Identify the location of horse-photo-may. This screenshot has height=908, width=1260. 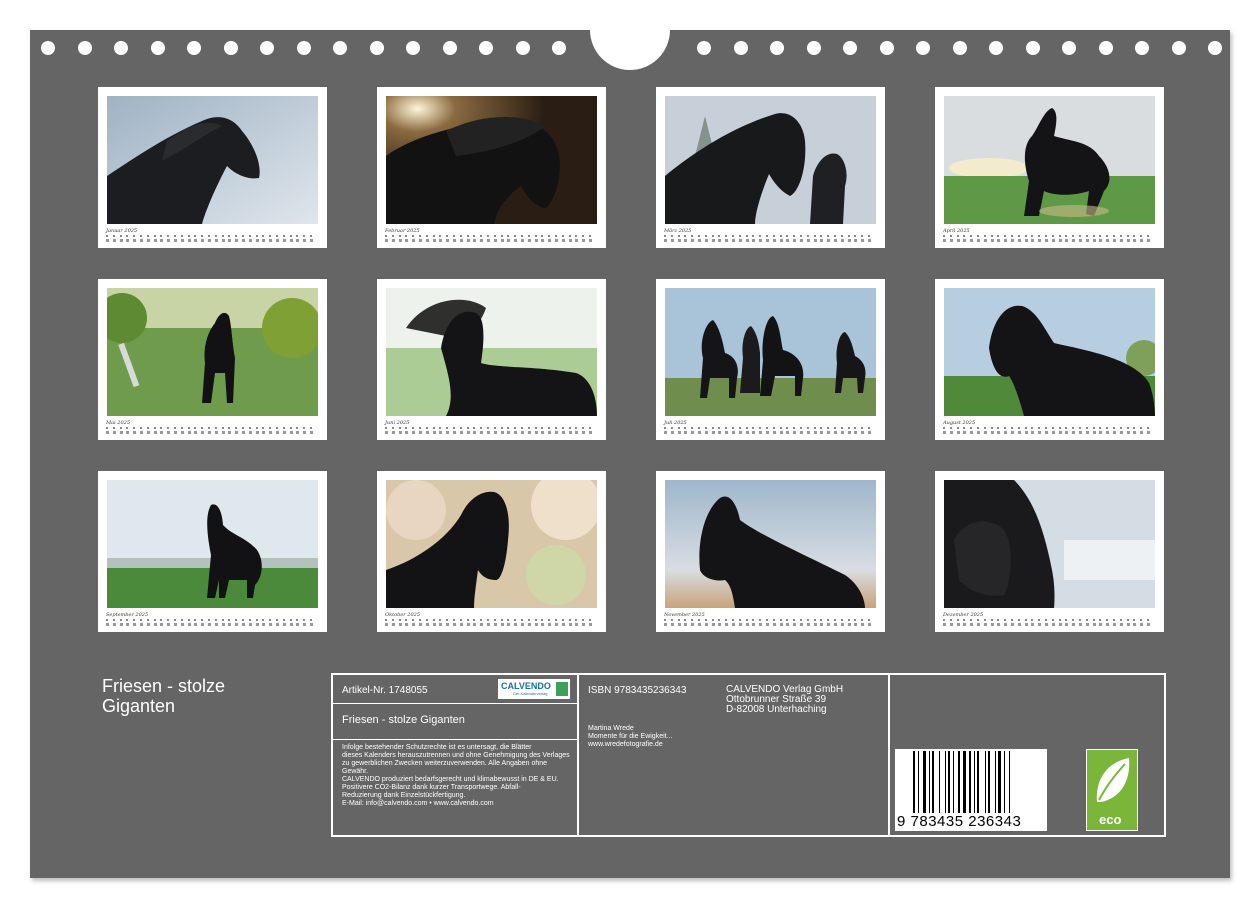
(212, 352).